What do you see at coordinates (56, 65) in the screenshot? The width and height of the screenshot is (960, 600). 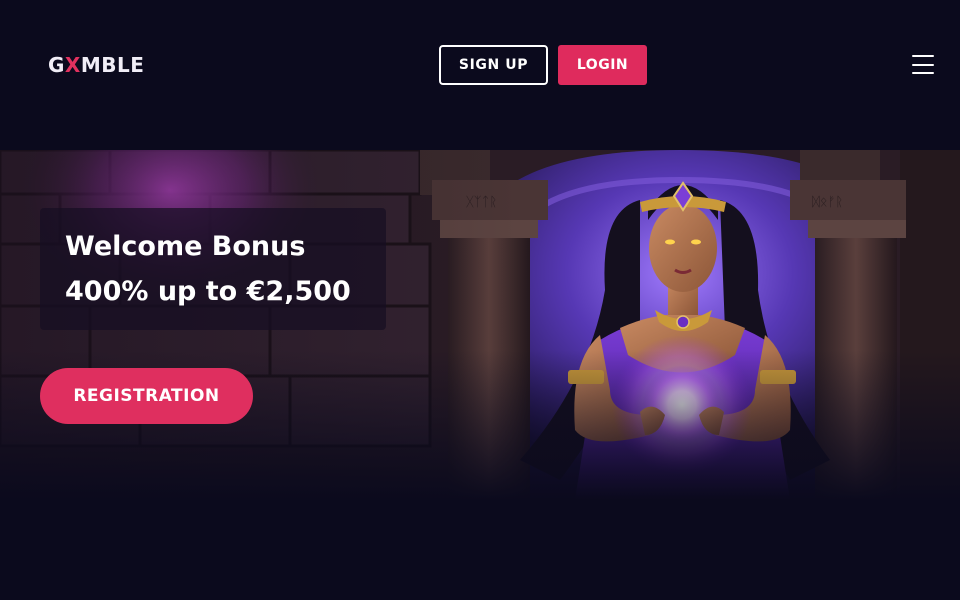 I see `logo-prefix: G` at bounding box center [56, 65].